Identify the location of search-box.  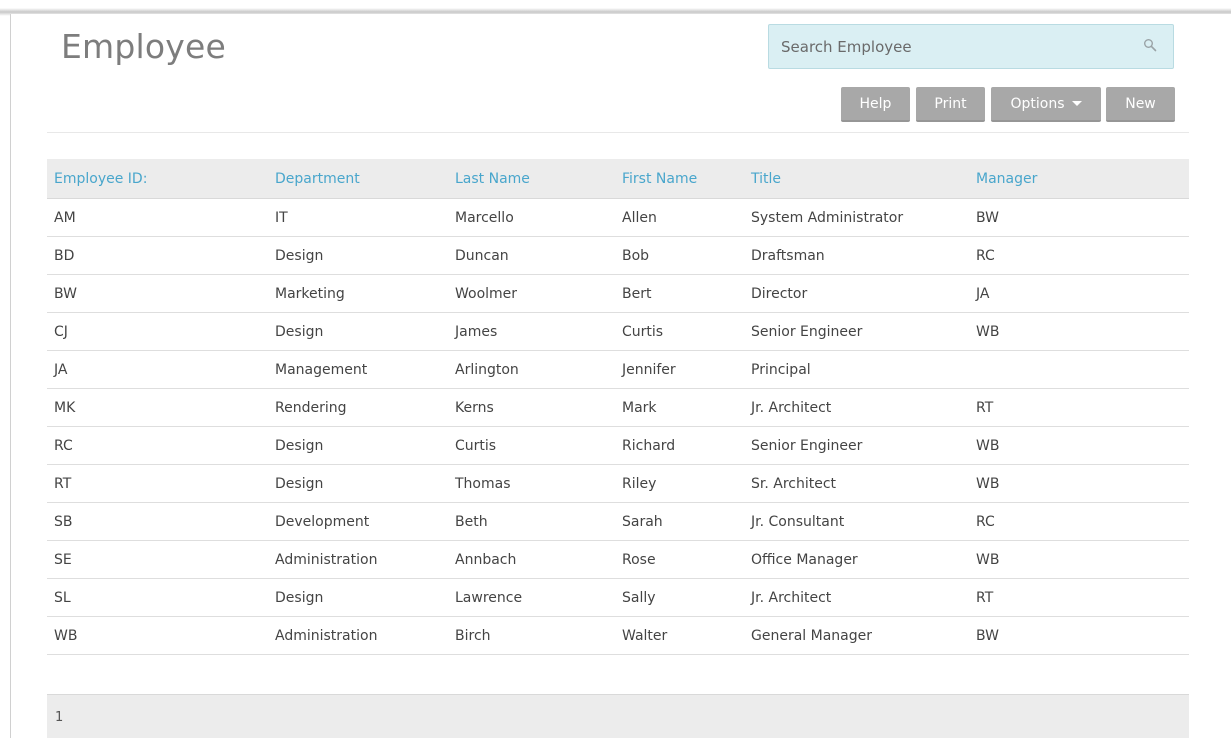
(971, 46).